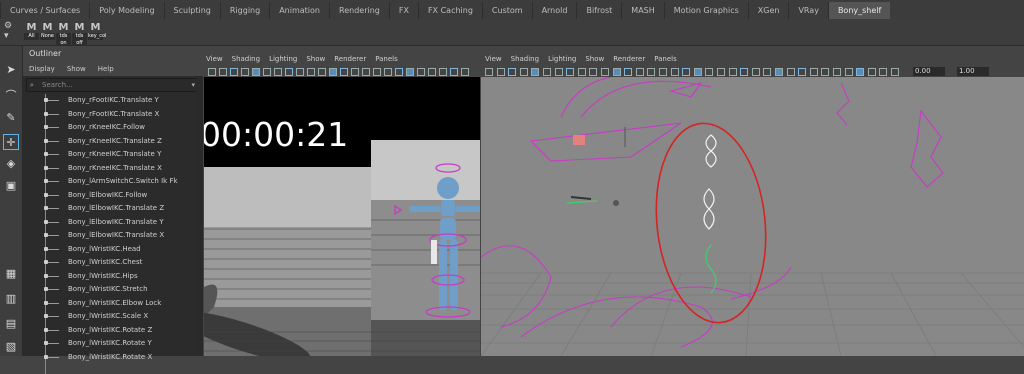  What do you see at coordinates (113, 344) in the screenshot?
I see `outliner-item: Bony_lWristIKC.Rotate Y` at bounding box center [113, 344].